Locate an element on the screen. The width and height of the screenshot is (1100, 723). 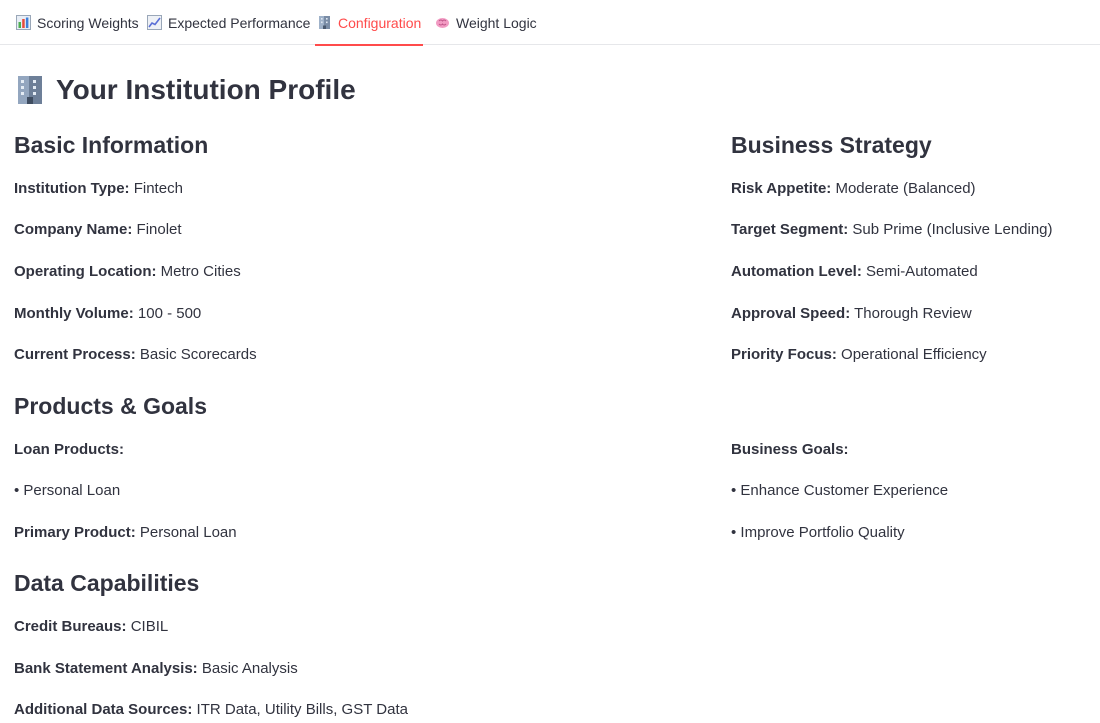
credit-bureaus-row: Credit Bureaus: CIBIL is located at coordinates (91, 626).